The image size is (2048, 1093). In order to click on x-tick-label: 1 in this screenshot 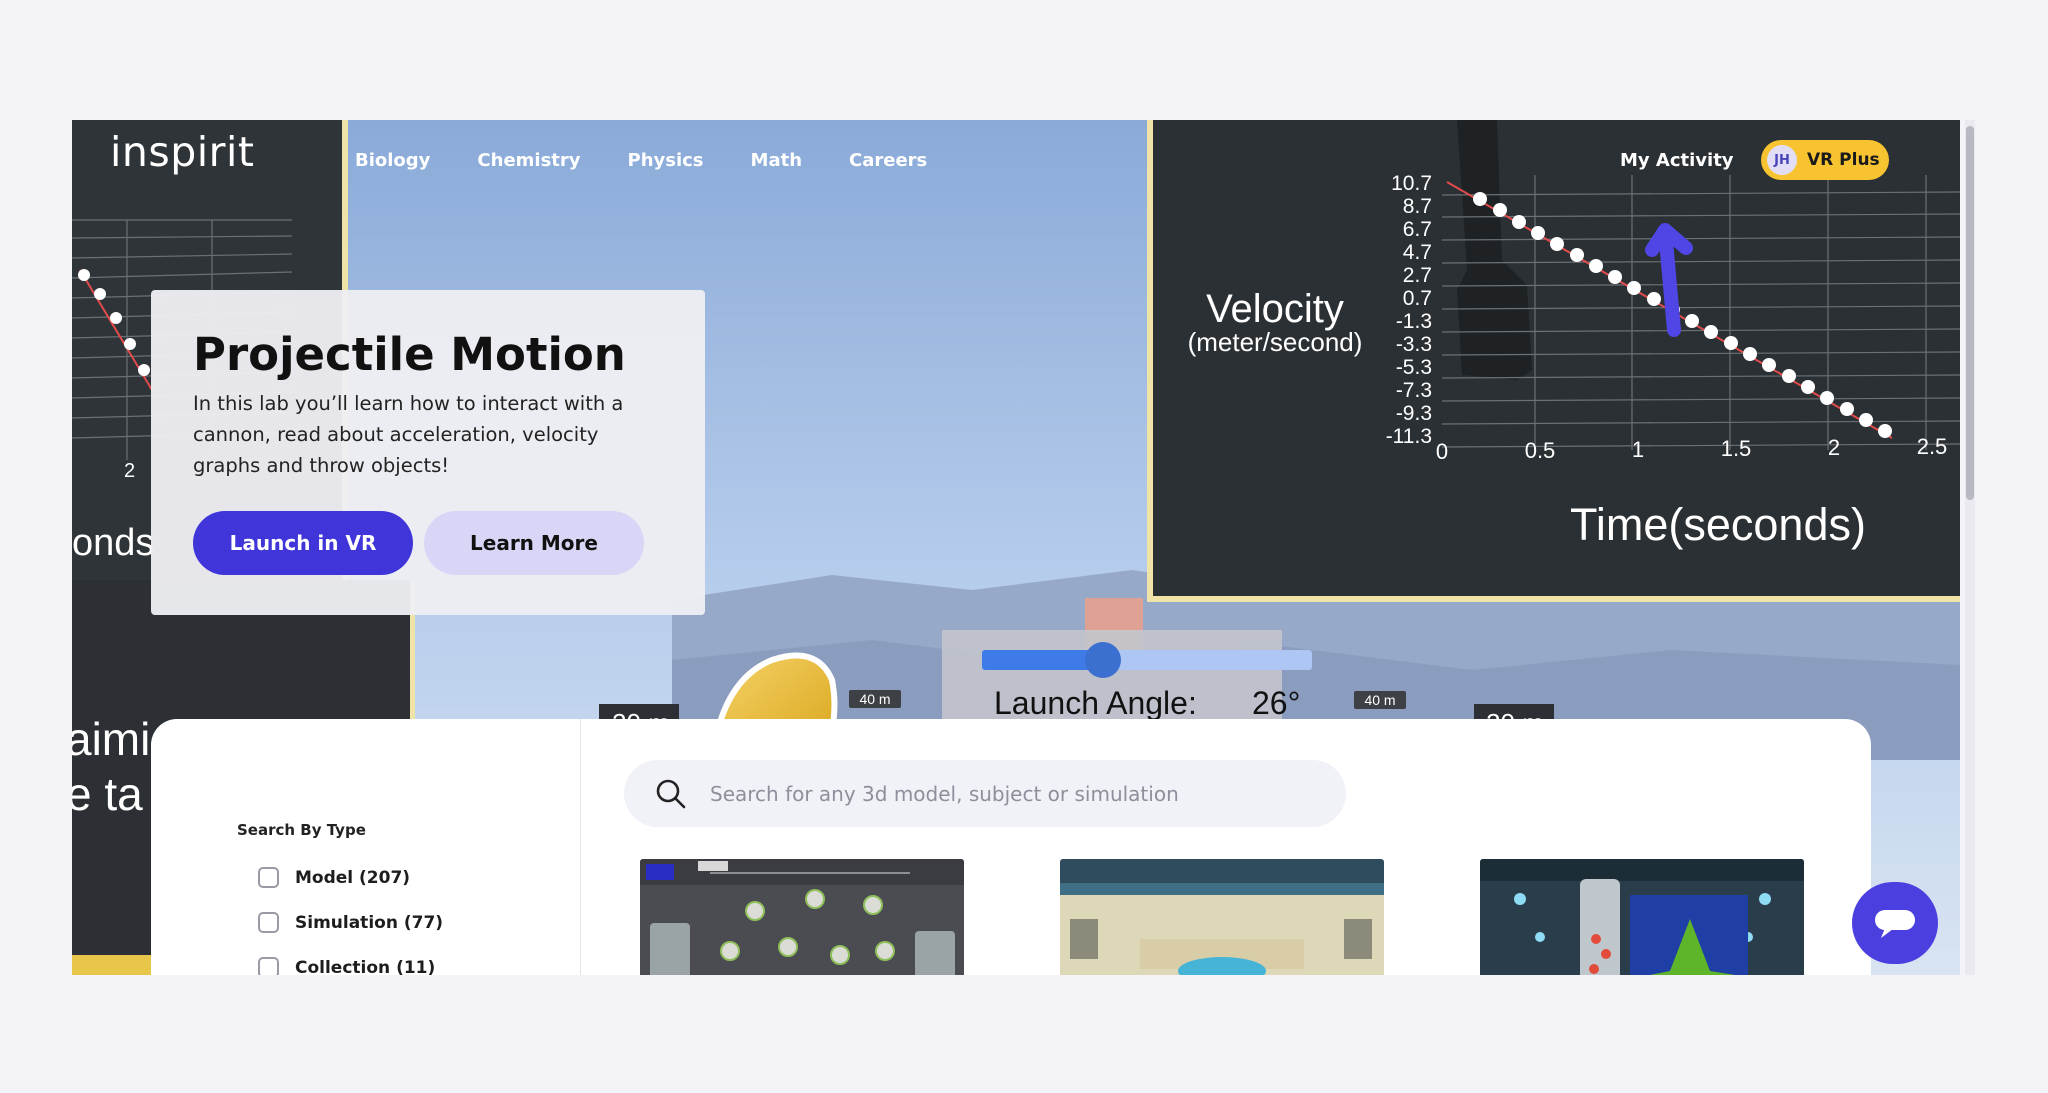, I will do `click(1638, 449)`.